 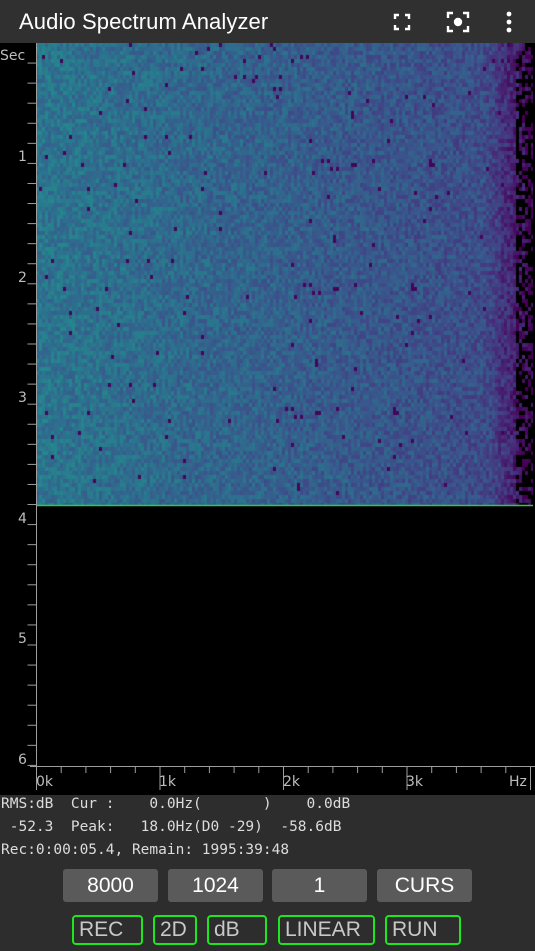 What do you see at coordinates (171, 827) in the screenshot?
I see `peak-readout: -52.3 Peak: 18.0Hz(D0 -29) -58.6dB` at bounding box center [171, 827].